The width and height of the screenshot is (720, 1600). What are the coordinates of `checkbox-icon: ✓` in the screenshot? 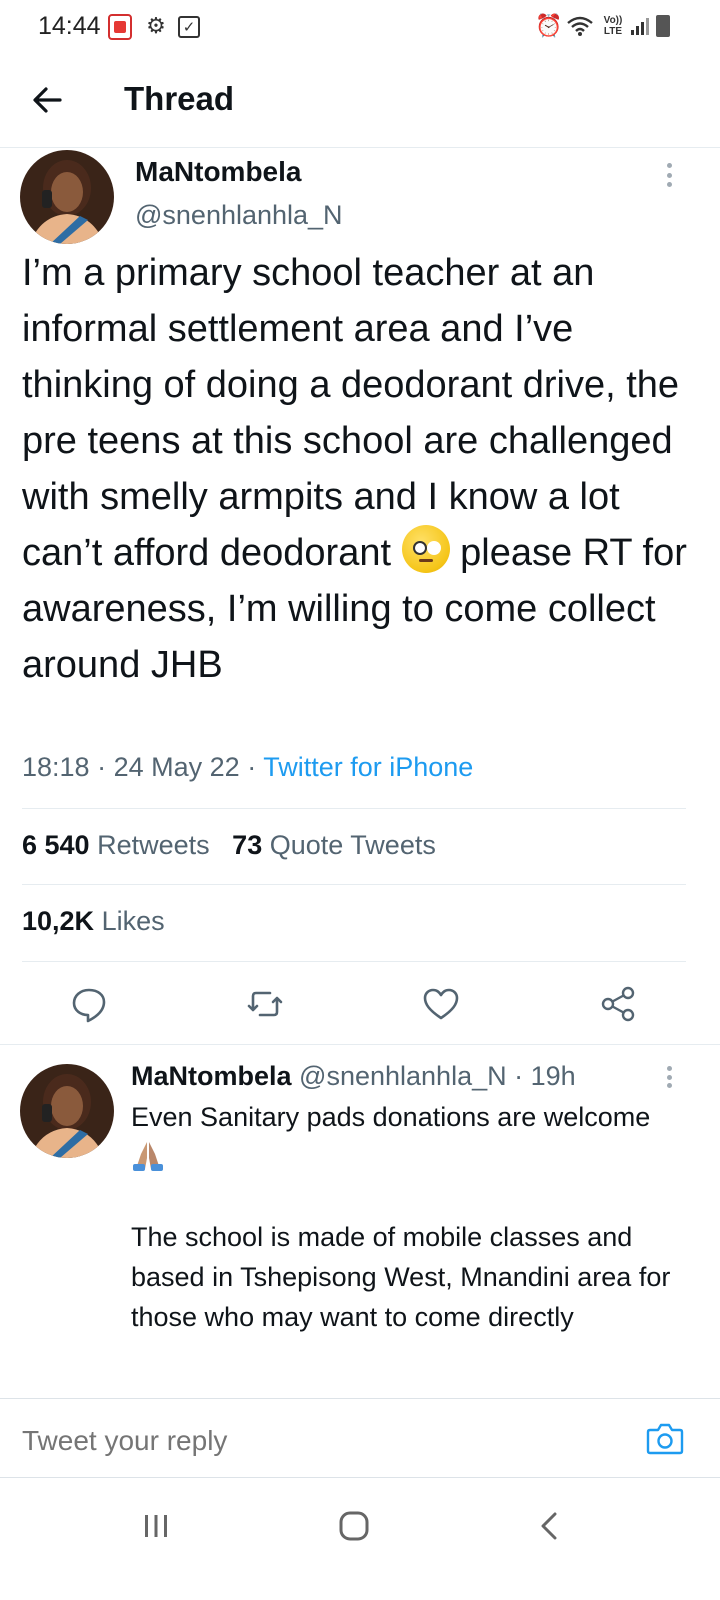 It's located at (189, 27).